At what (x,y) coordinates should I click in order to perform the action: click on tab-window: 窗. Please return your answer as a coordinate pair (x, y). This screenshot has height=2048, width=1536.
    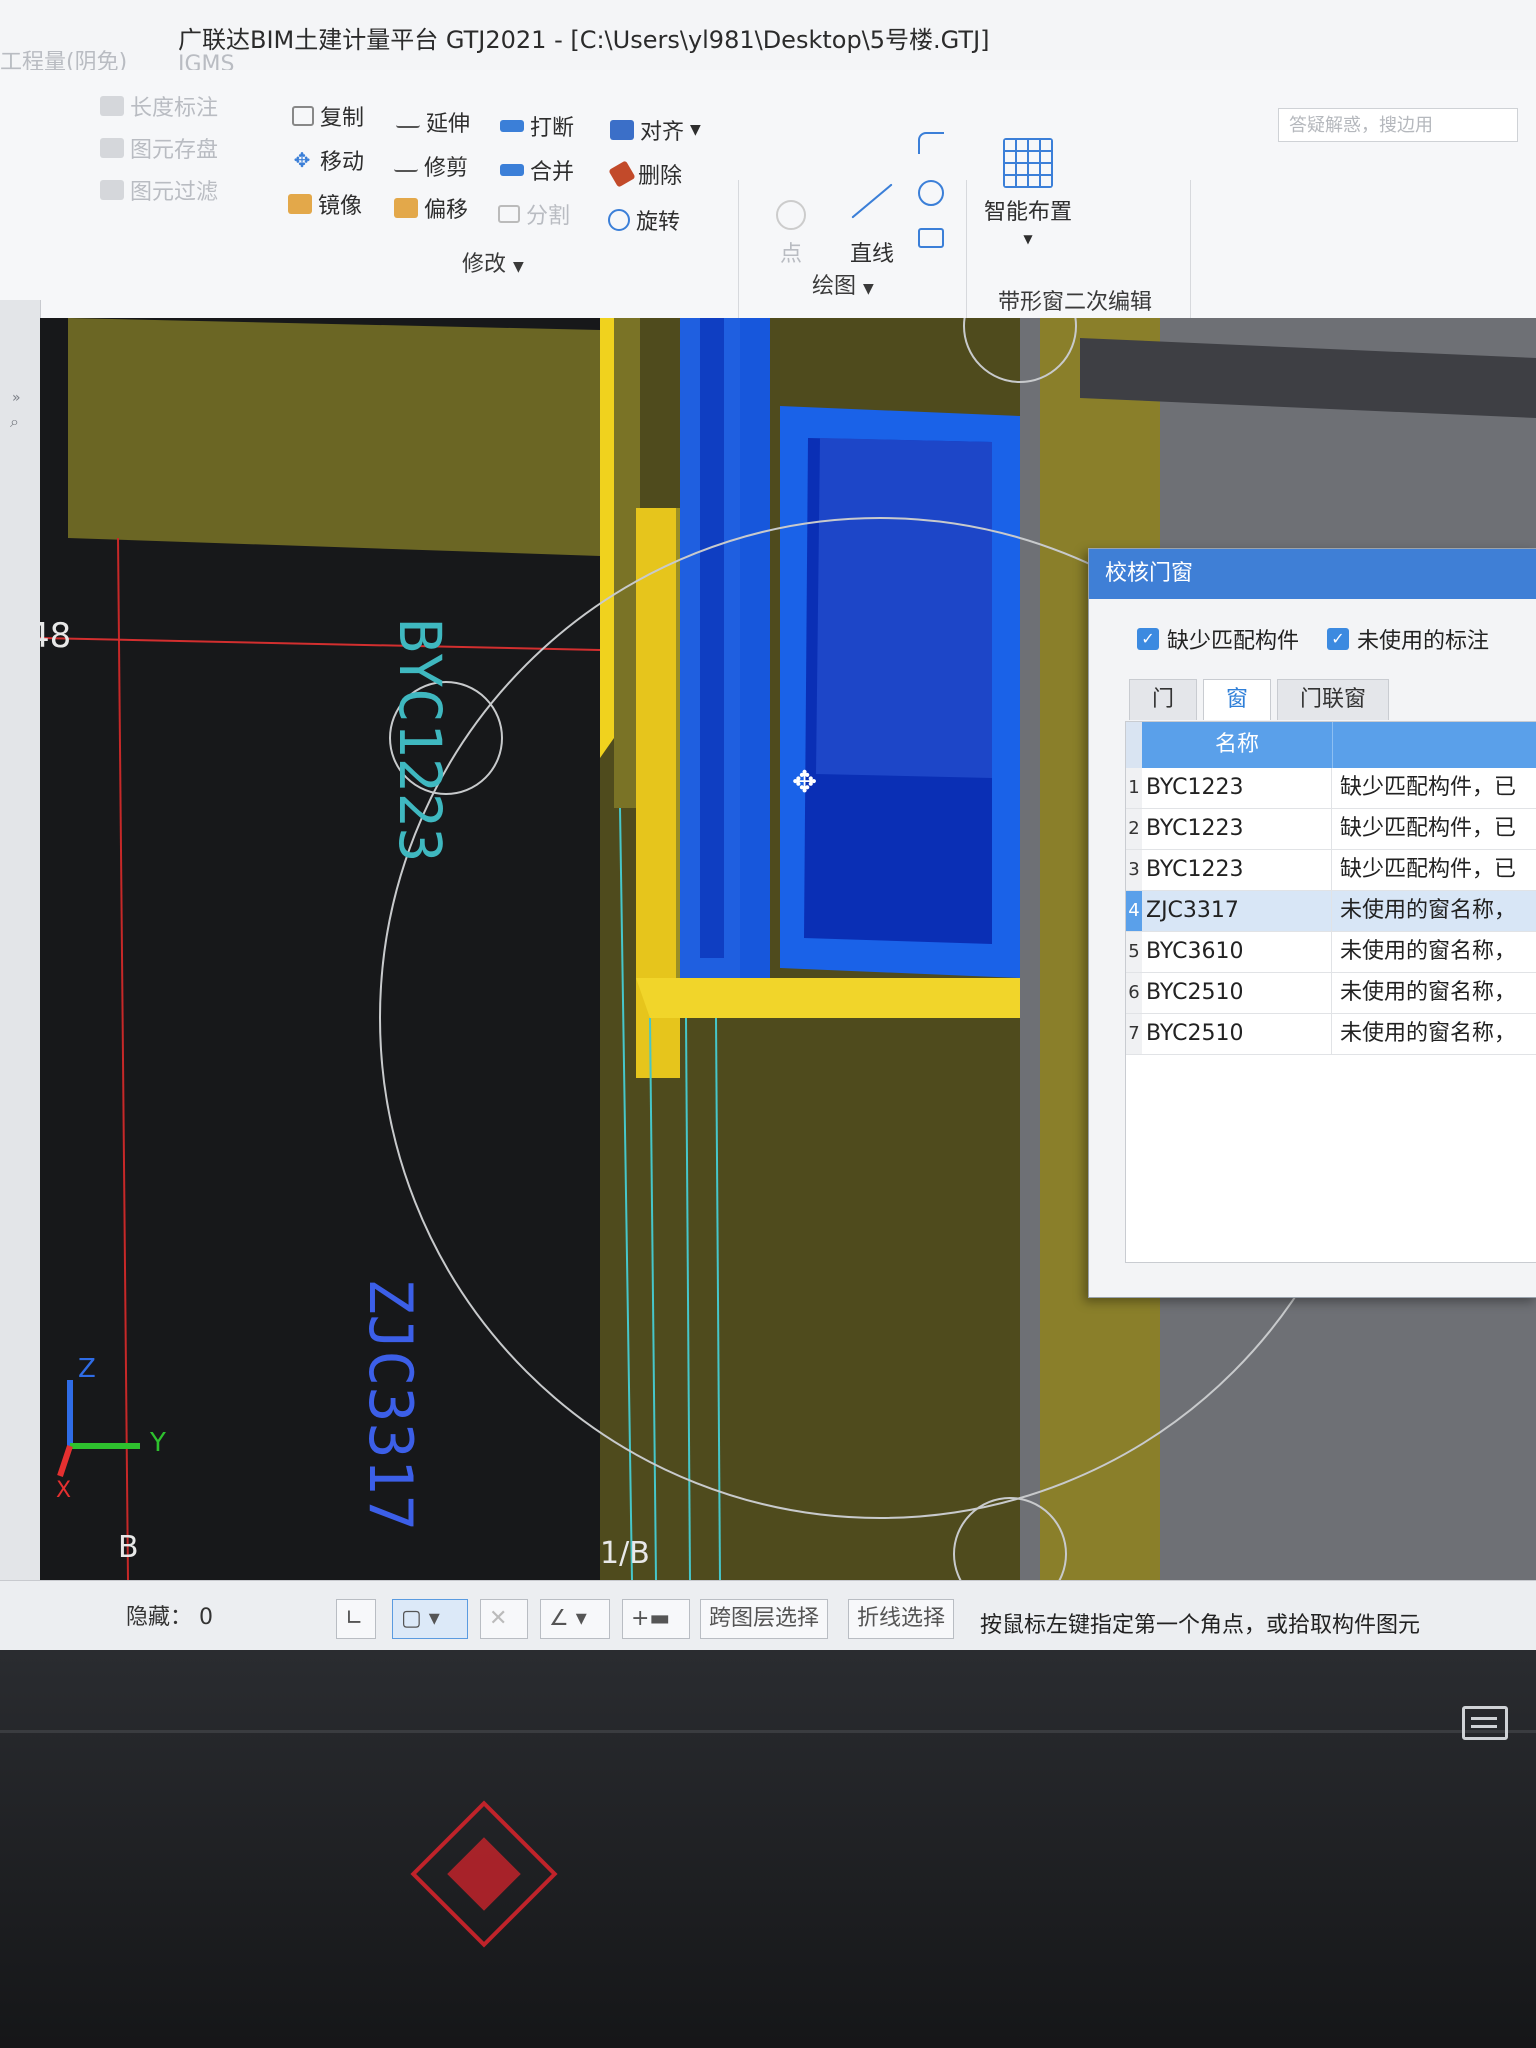
    Looking at the image, I should click on (1237, 699).